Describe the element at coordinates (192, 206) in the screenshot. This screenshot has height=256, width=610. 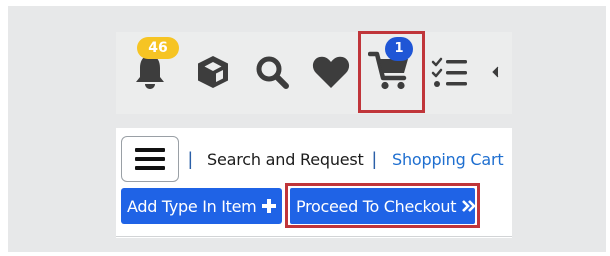
I see `add-type-in-item-label: Add Type In Item` at that location.